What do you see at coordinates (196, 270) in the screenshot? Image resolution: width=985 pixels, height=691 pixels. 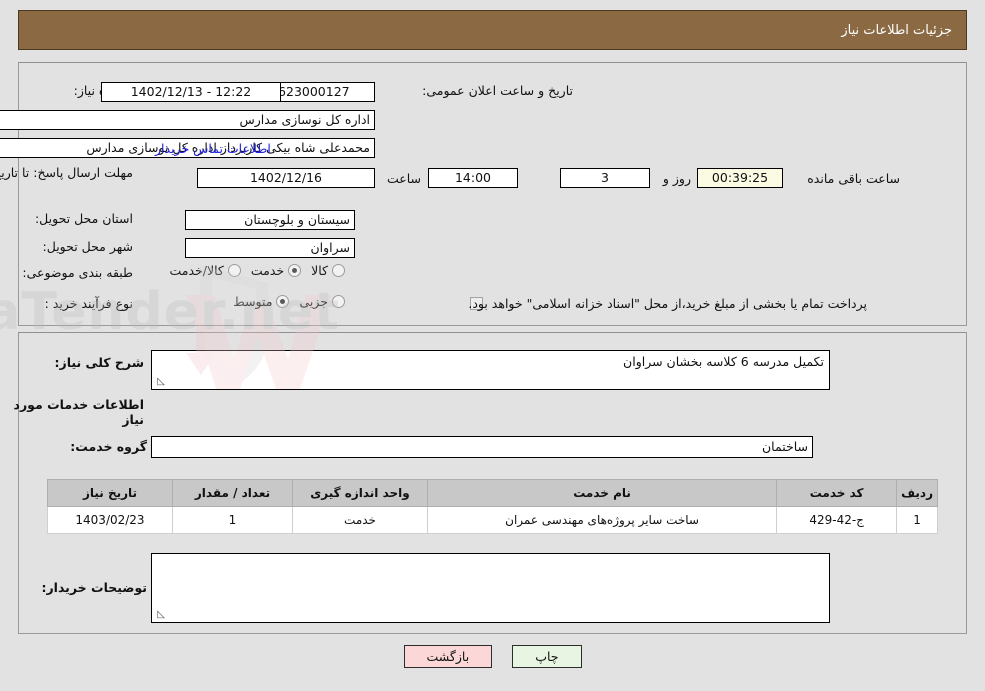 I see `category-label-kala-khedmat: کالا/خدمت` at bounding box center [196, 270].